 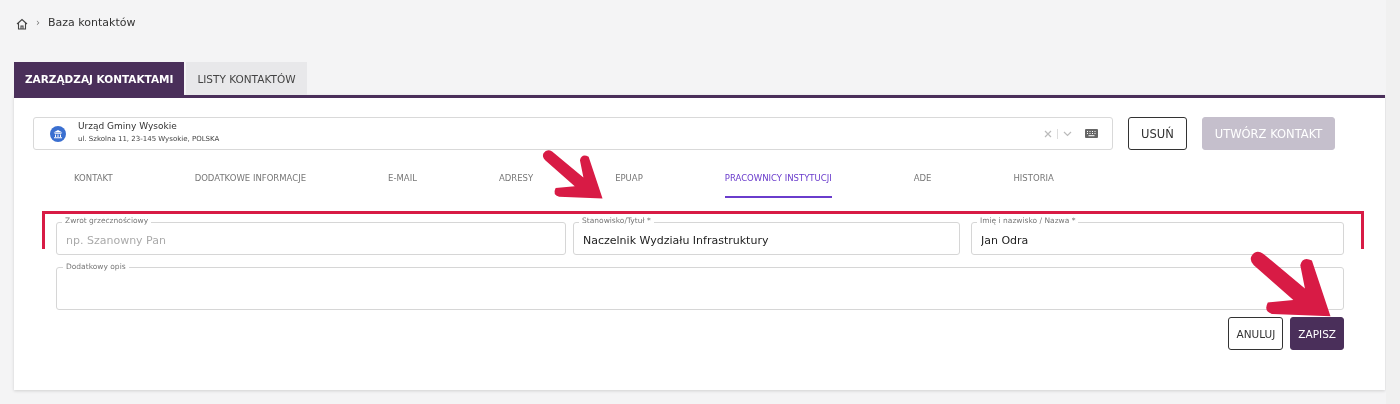 What do you see at coordinates (58, 133) in the screenshot?
I see `institution-icon` at bounding box center [58, 133].